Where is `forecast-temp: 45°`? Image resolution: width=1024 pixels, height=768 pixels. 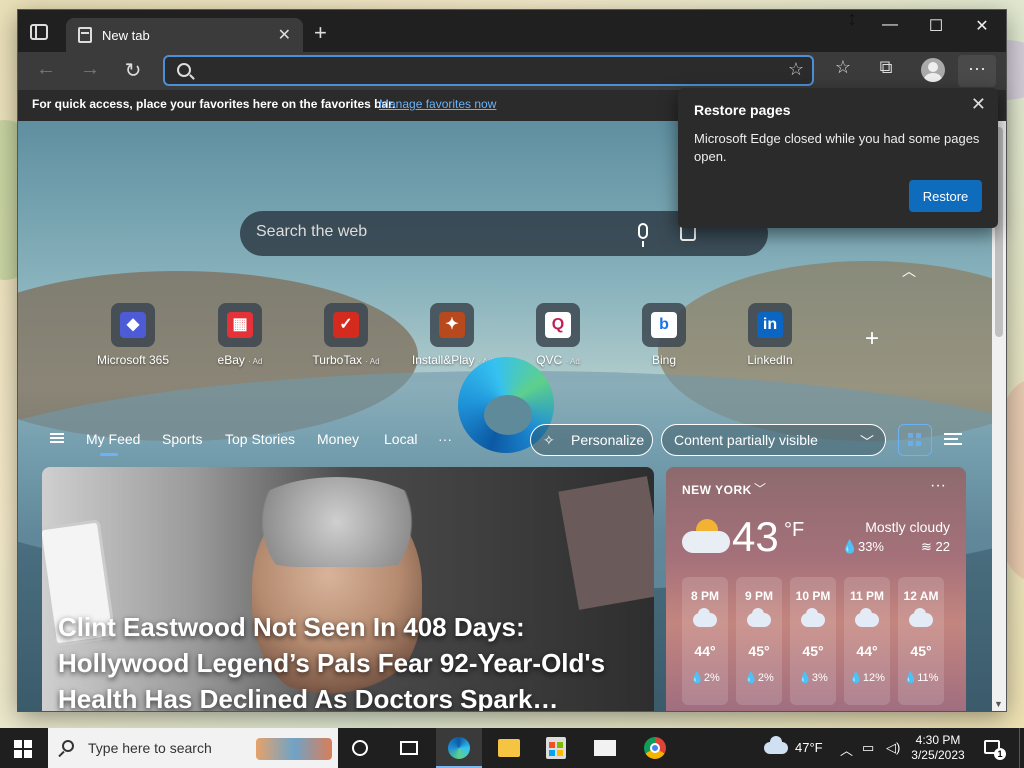 forecast-temp: 45° is located at coordinates (759, 651).